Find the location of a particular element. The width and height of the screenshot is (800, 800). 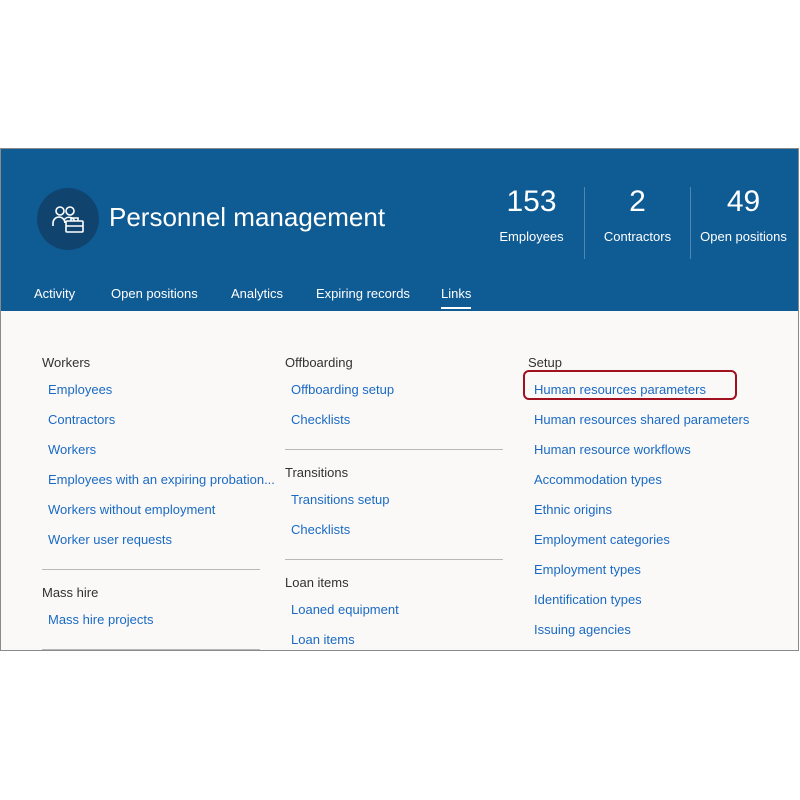

link-offboarding-setup: Offboarding setup is located at coordinates (398, 390).